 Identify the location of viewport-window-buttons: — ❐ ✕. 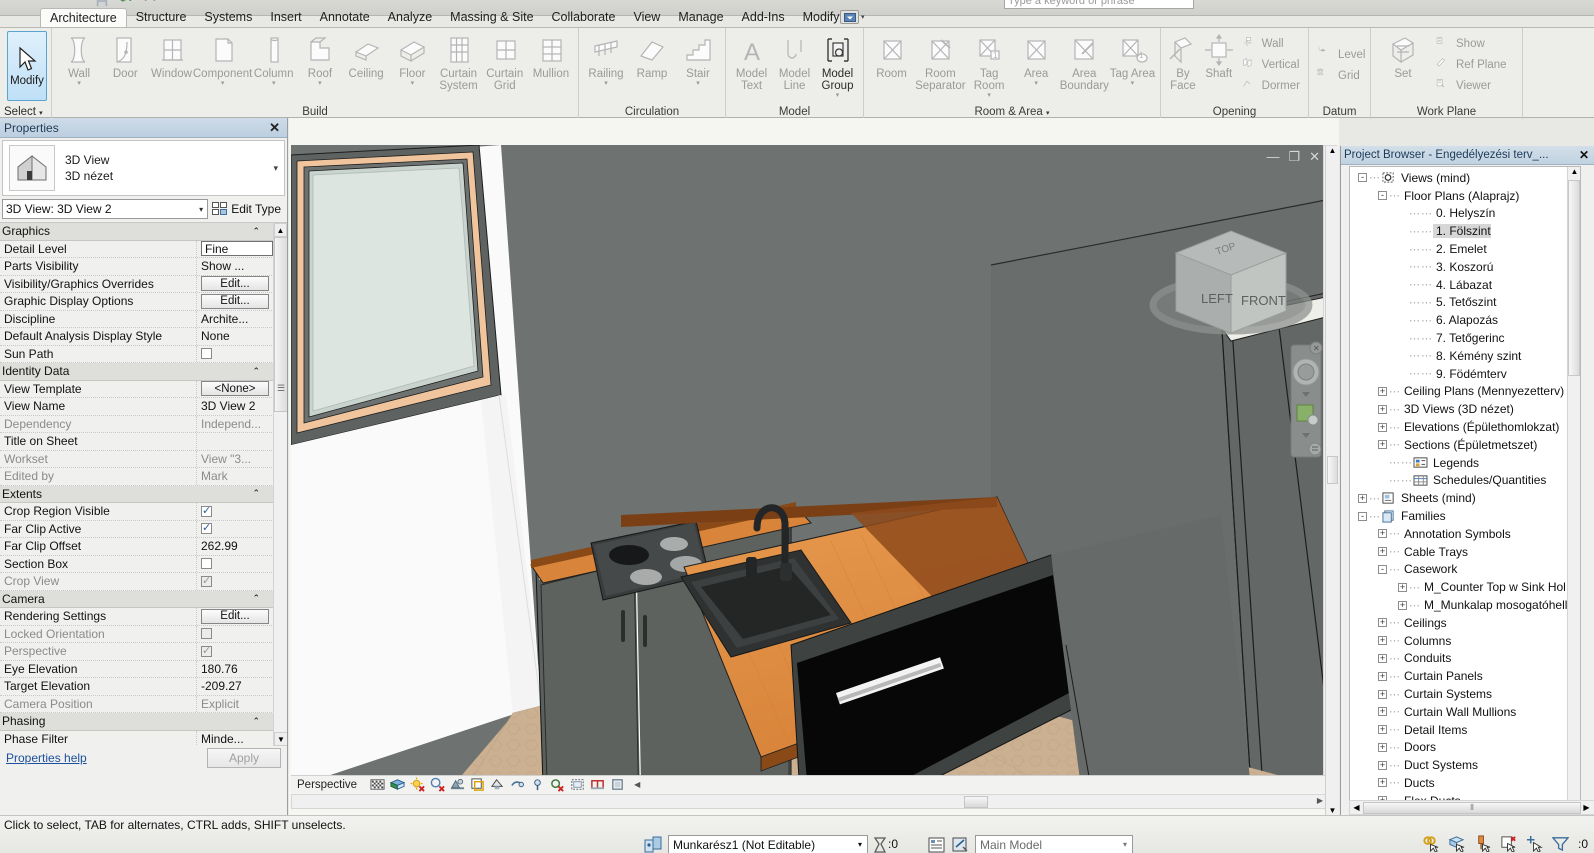
(1293, 157).